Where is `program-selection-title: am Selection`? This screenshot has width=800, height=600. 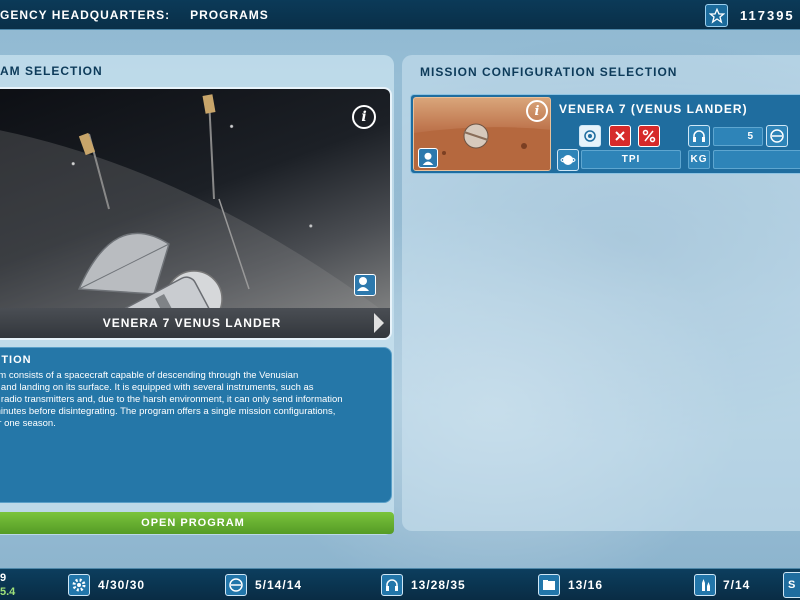 program-selection-title: am Selection is located at coordinates (51, 71).